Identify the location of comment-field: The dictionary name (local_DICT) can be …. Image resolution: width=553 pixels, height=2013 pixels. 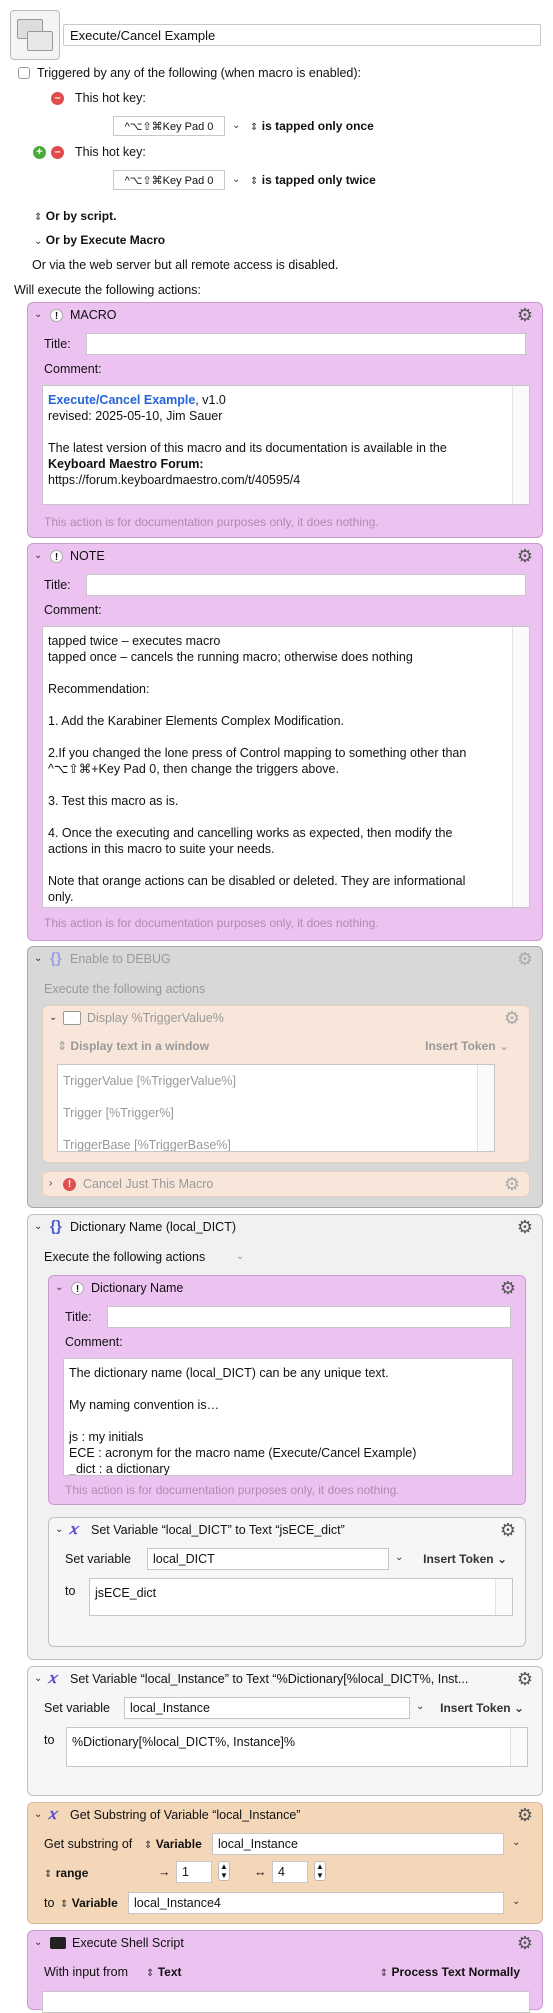
(288, 1417).